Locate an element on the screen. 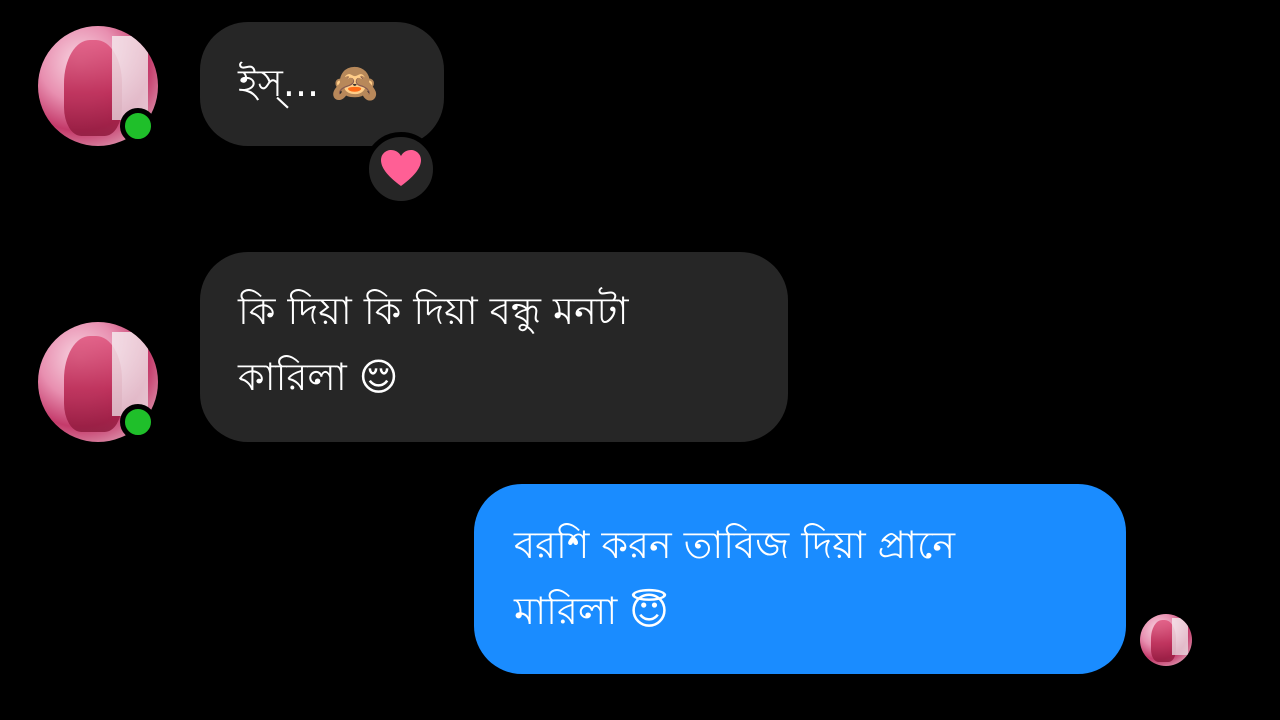 This screenshot has height=720, width=1280. message-text-line: কি দিয়া কি দিয়া বন্ধু মনটা is located at coordinates (433, 311).